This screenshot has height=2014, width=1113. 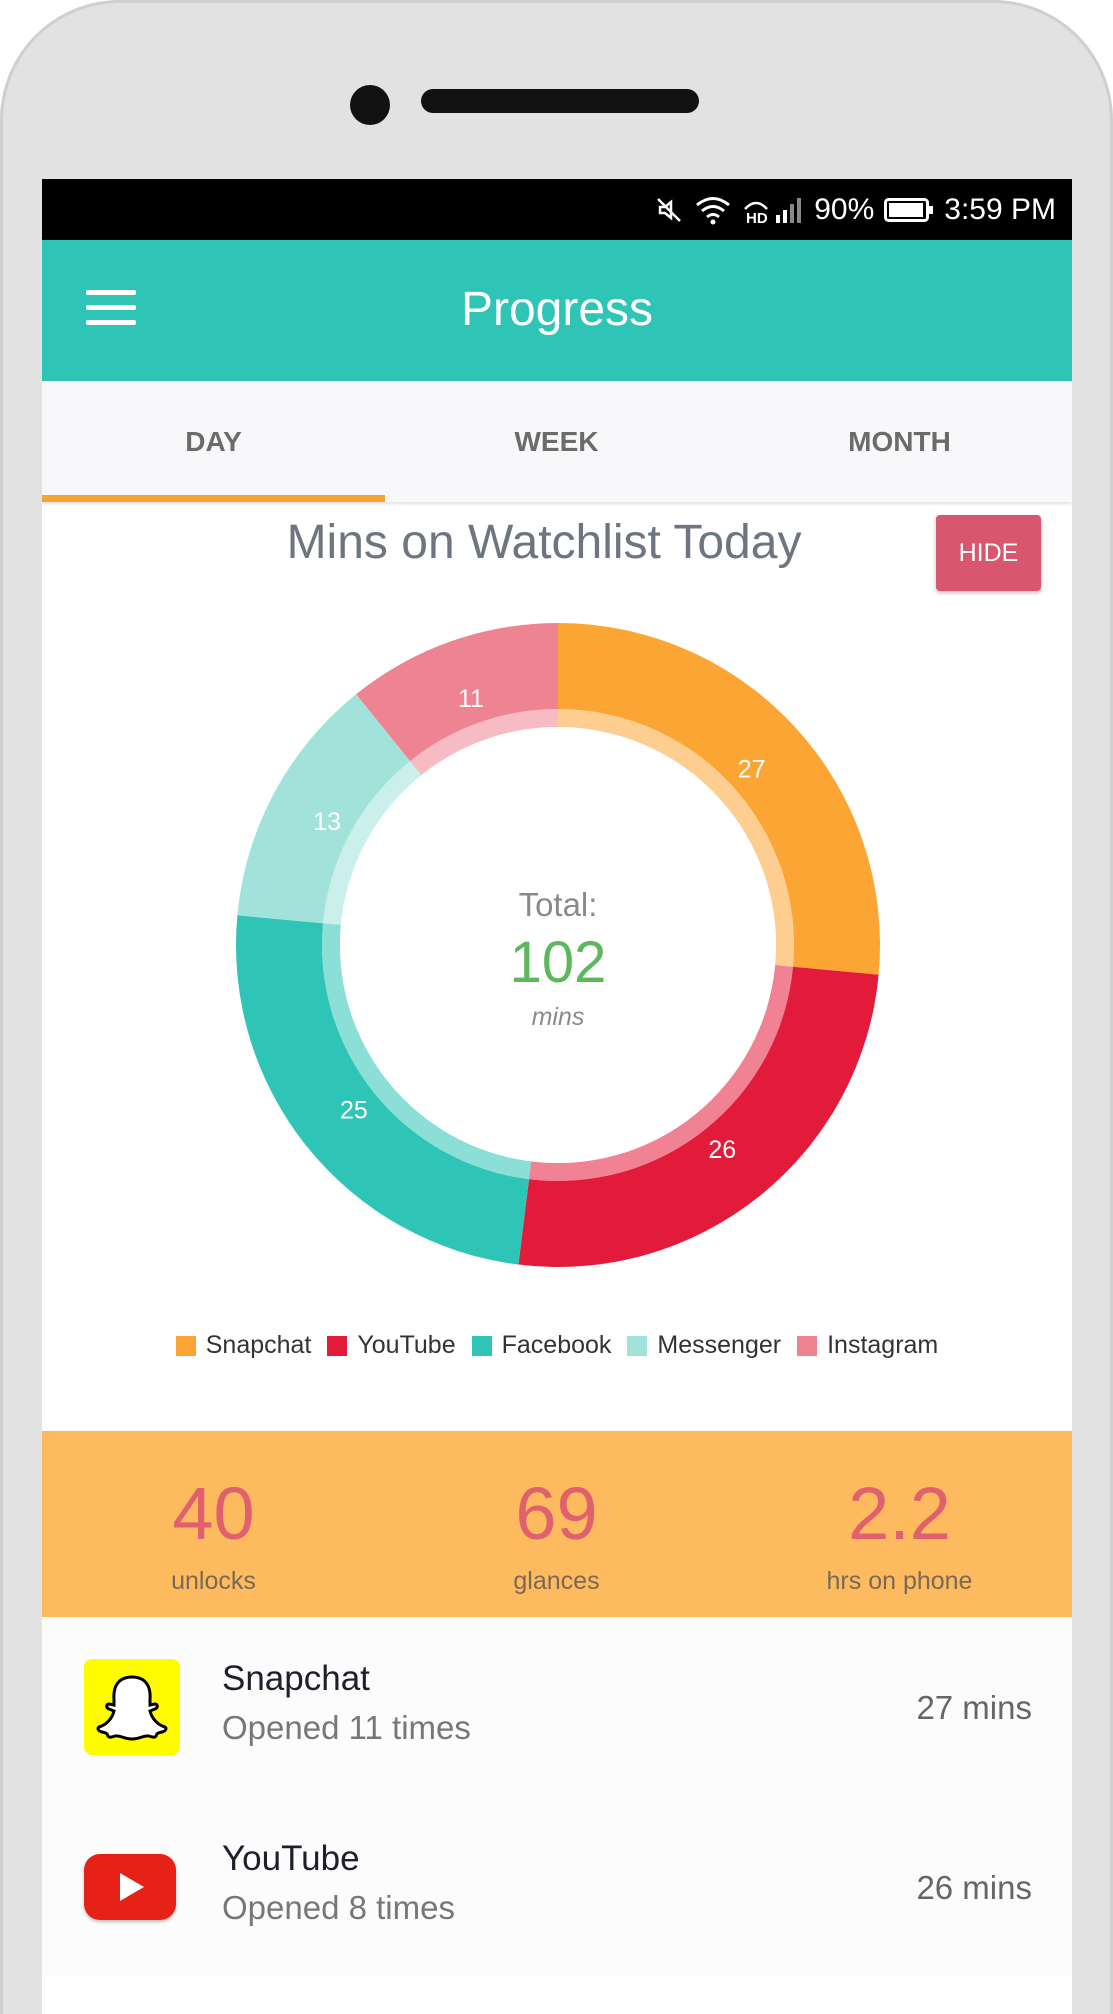 I want to click on legend-label: Instagram, so click(x=883, y=1345).